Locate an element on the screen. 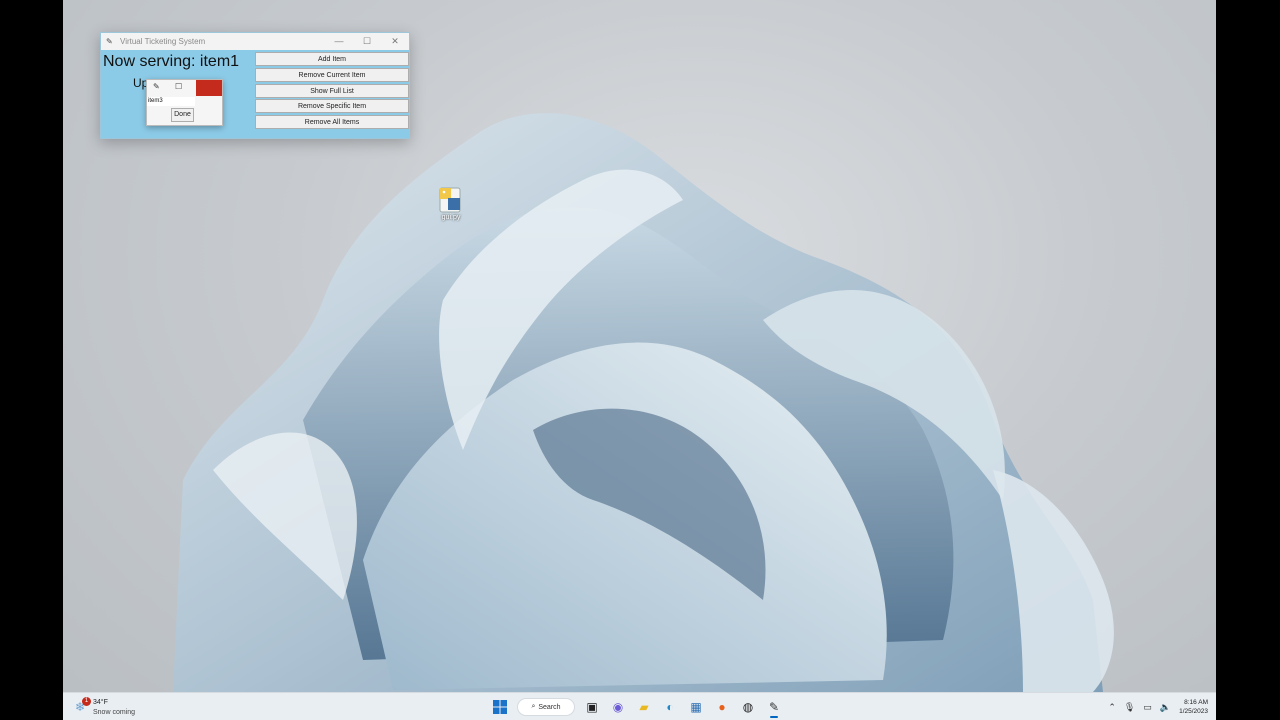 The height and width of the screenshot is (720, 1280). time-label: 8:16 AM is located at coordinates (1196, 702).